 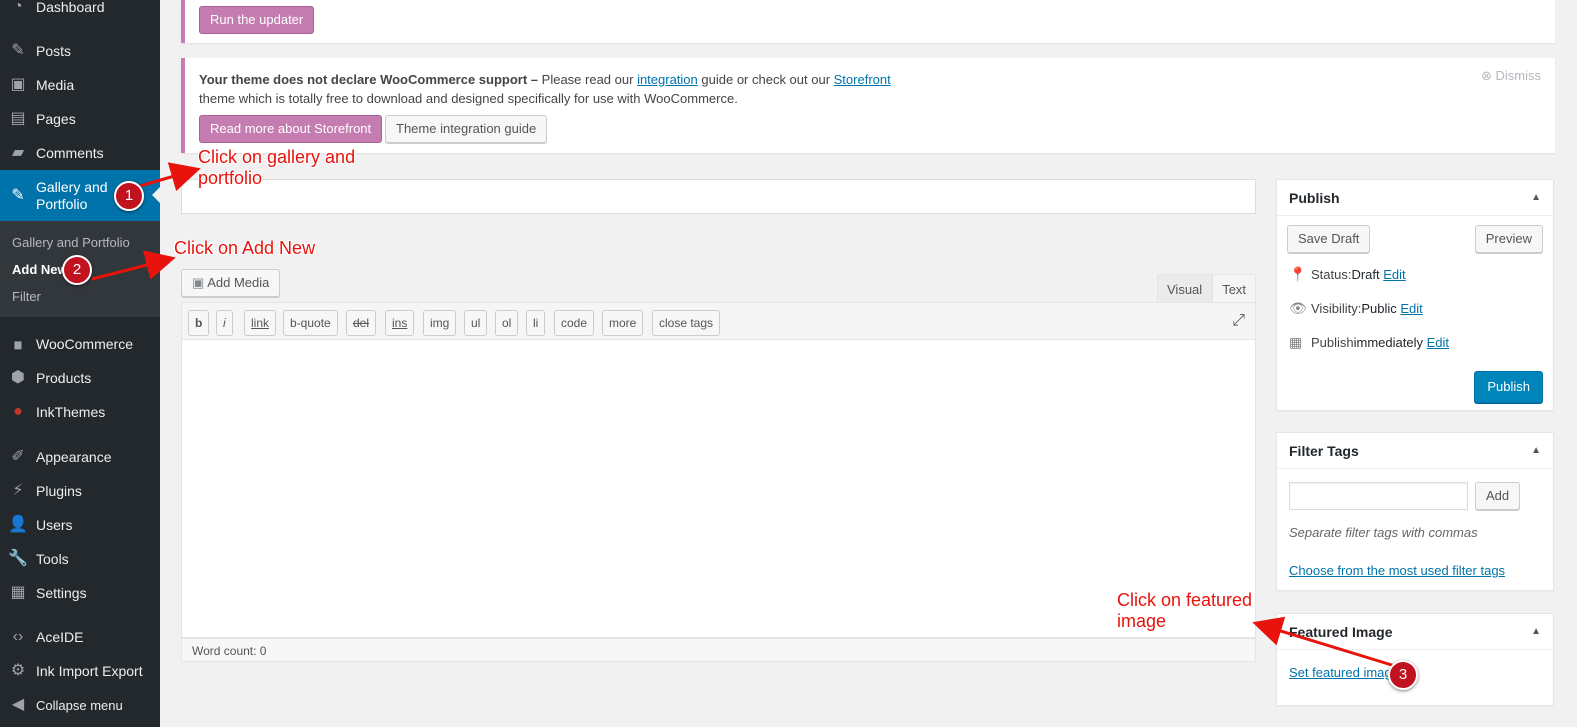 I want to click on qt-del-button: del, so click(x=361, y=323).